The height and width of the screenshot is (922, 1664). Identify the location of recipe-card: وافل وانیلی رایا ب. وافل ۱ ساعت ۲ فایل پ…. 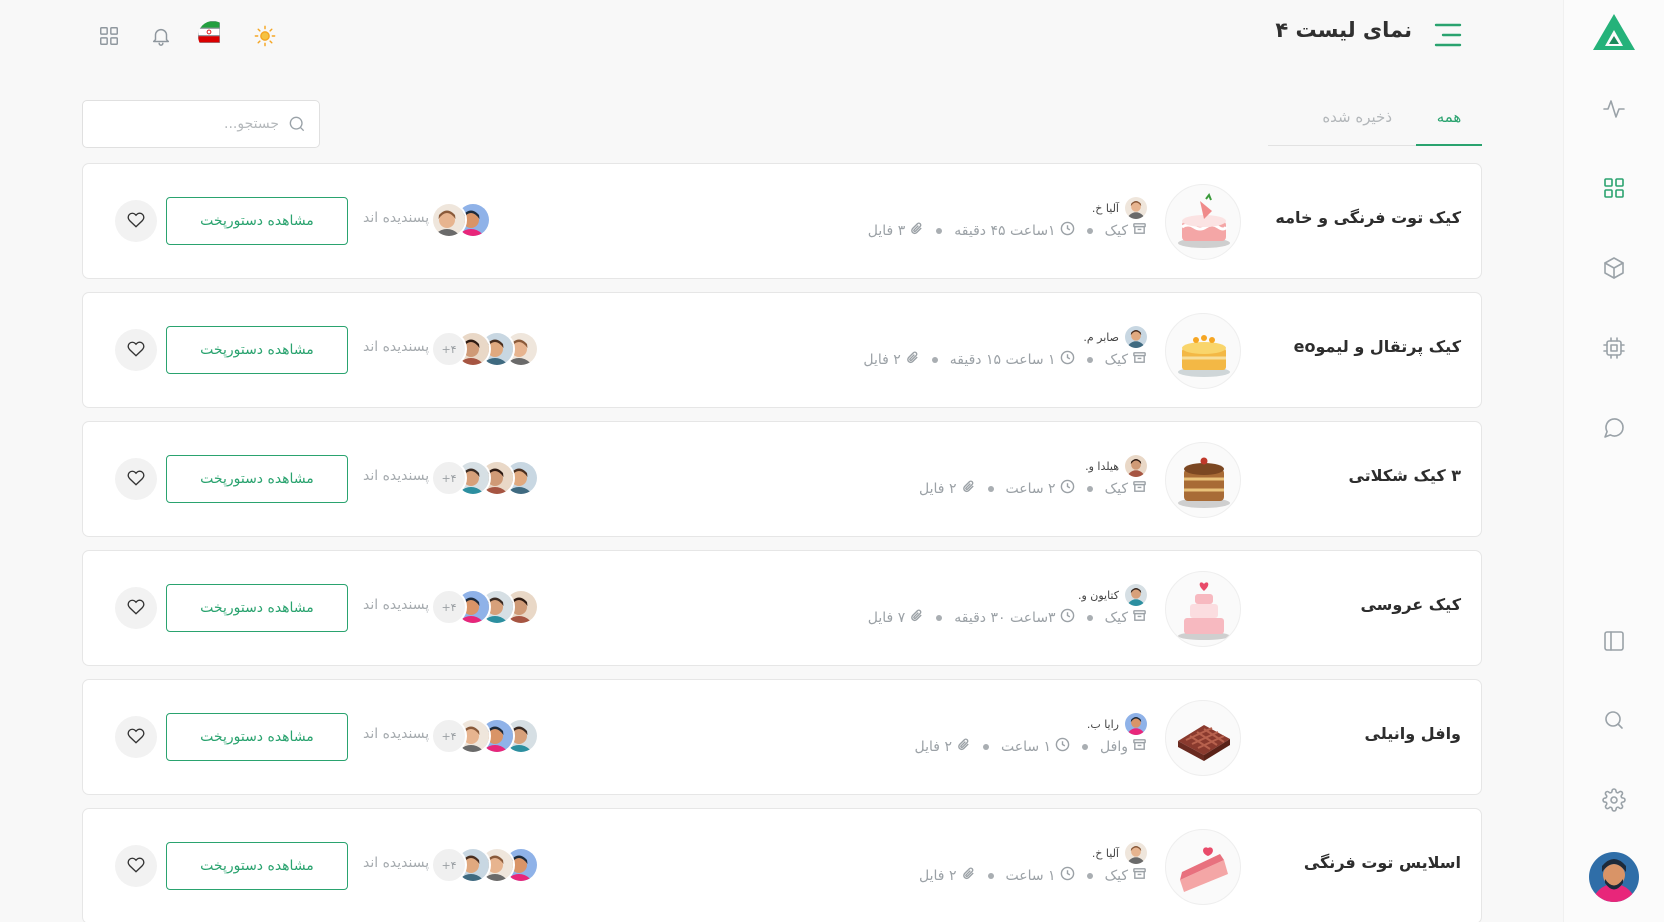
(782, 737).